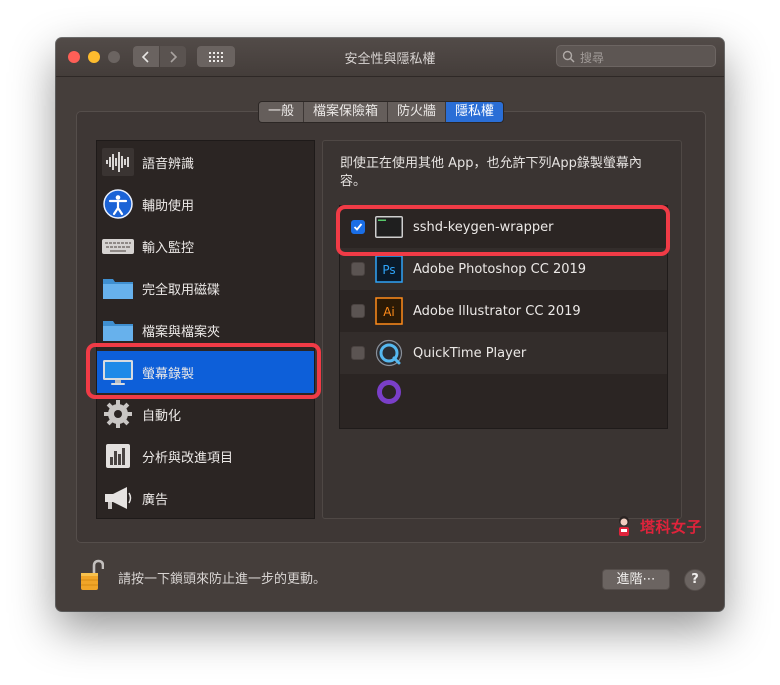 Image resolution: width=780 pixels, height=685 pixels. Describe the element at coordinates (181, 290) in the screenshot. I see `sidebar-item-label: 完全取用磁碟` at that location.